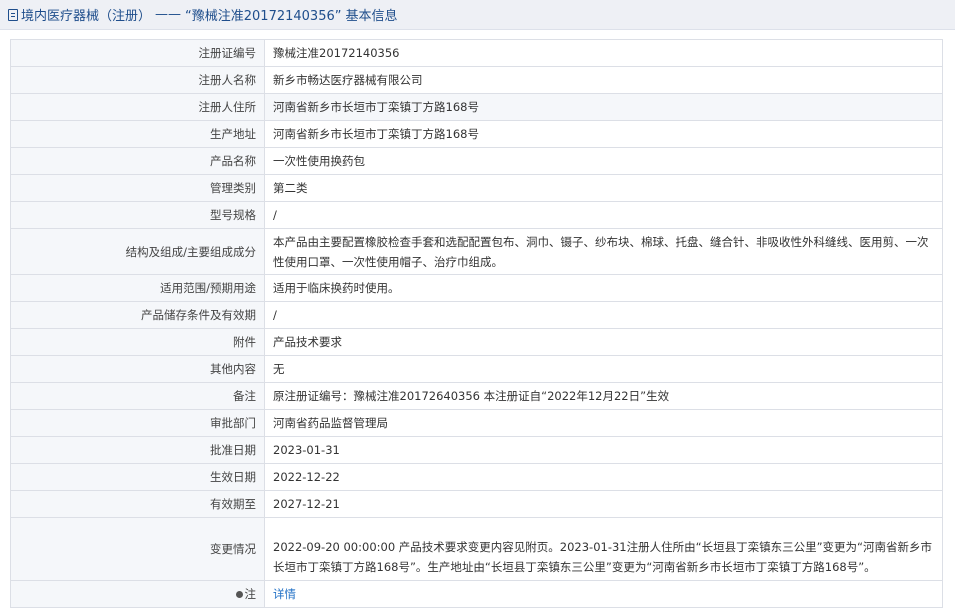  What do you see at coordinates (603, 477) in the screenshot?
I see `row-value: 2022-12-22` at bounding box center [603, 477].